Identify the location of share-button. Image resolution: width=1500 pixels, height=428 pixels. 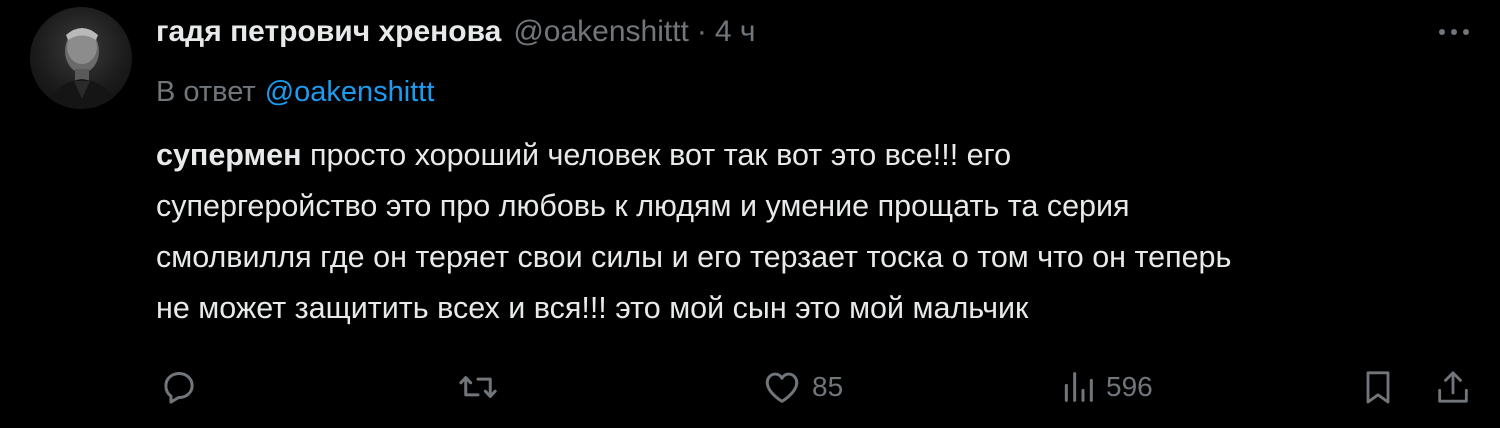
(1453, 387).